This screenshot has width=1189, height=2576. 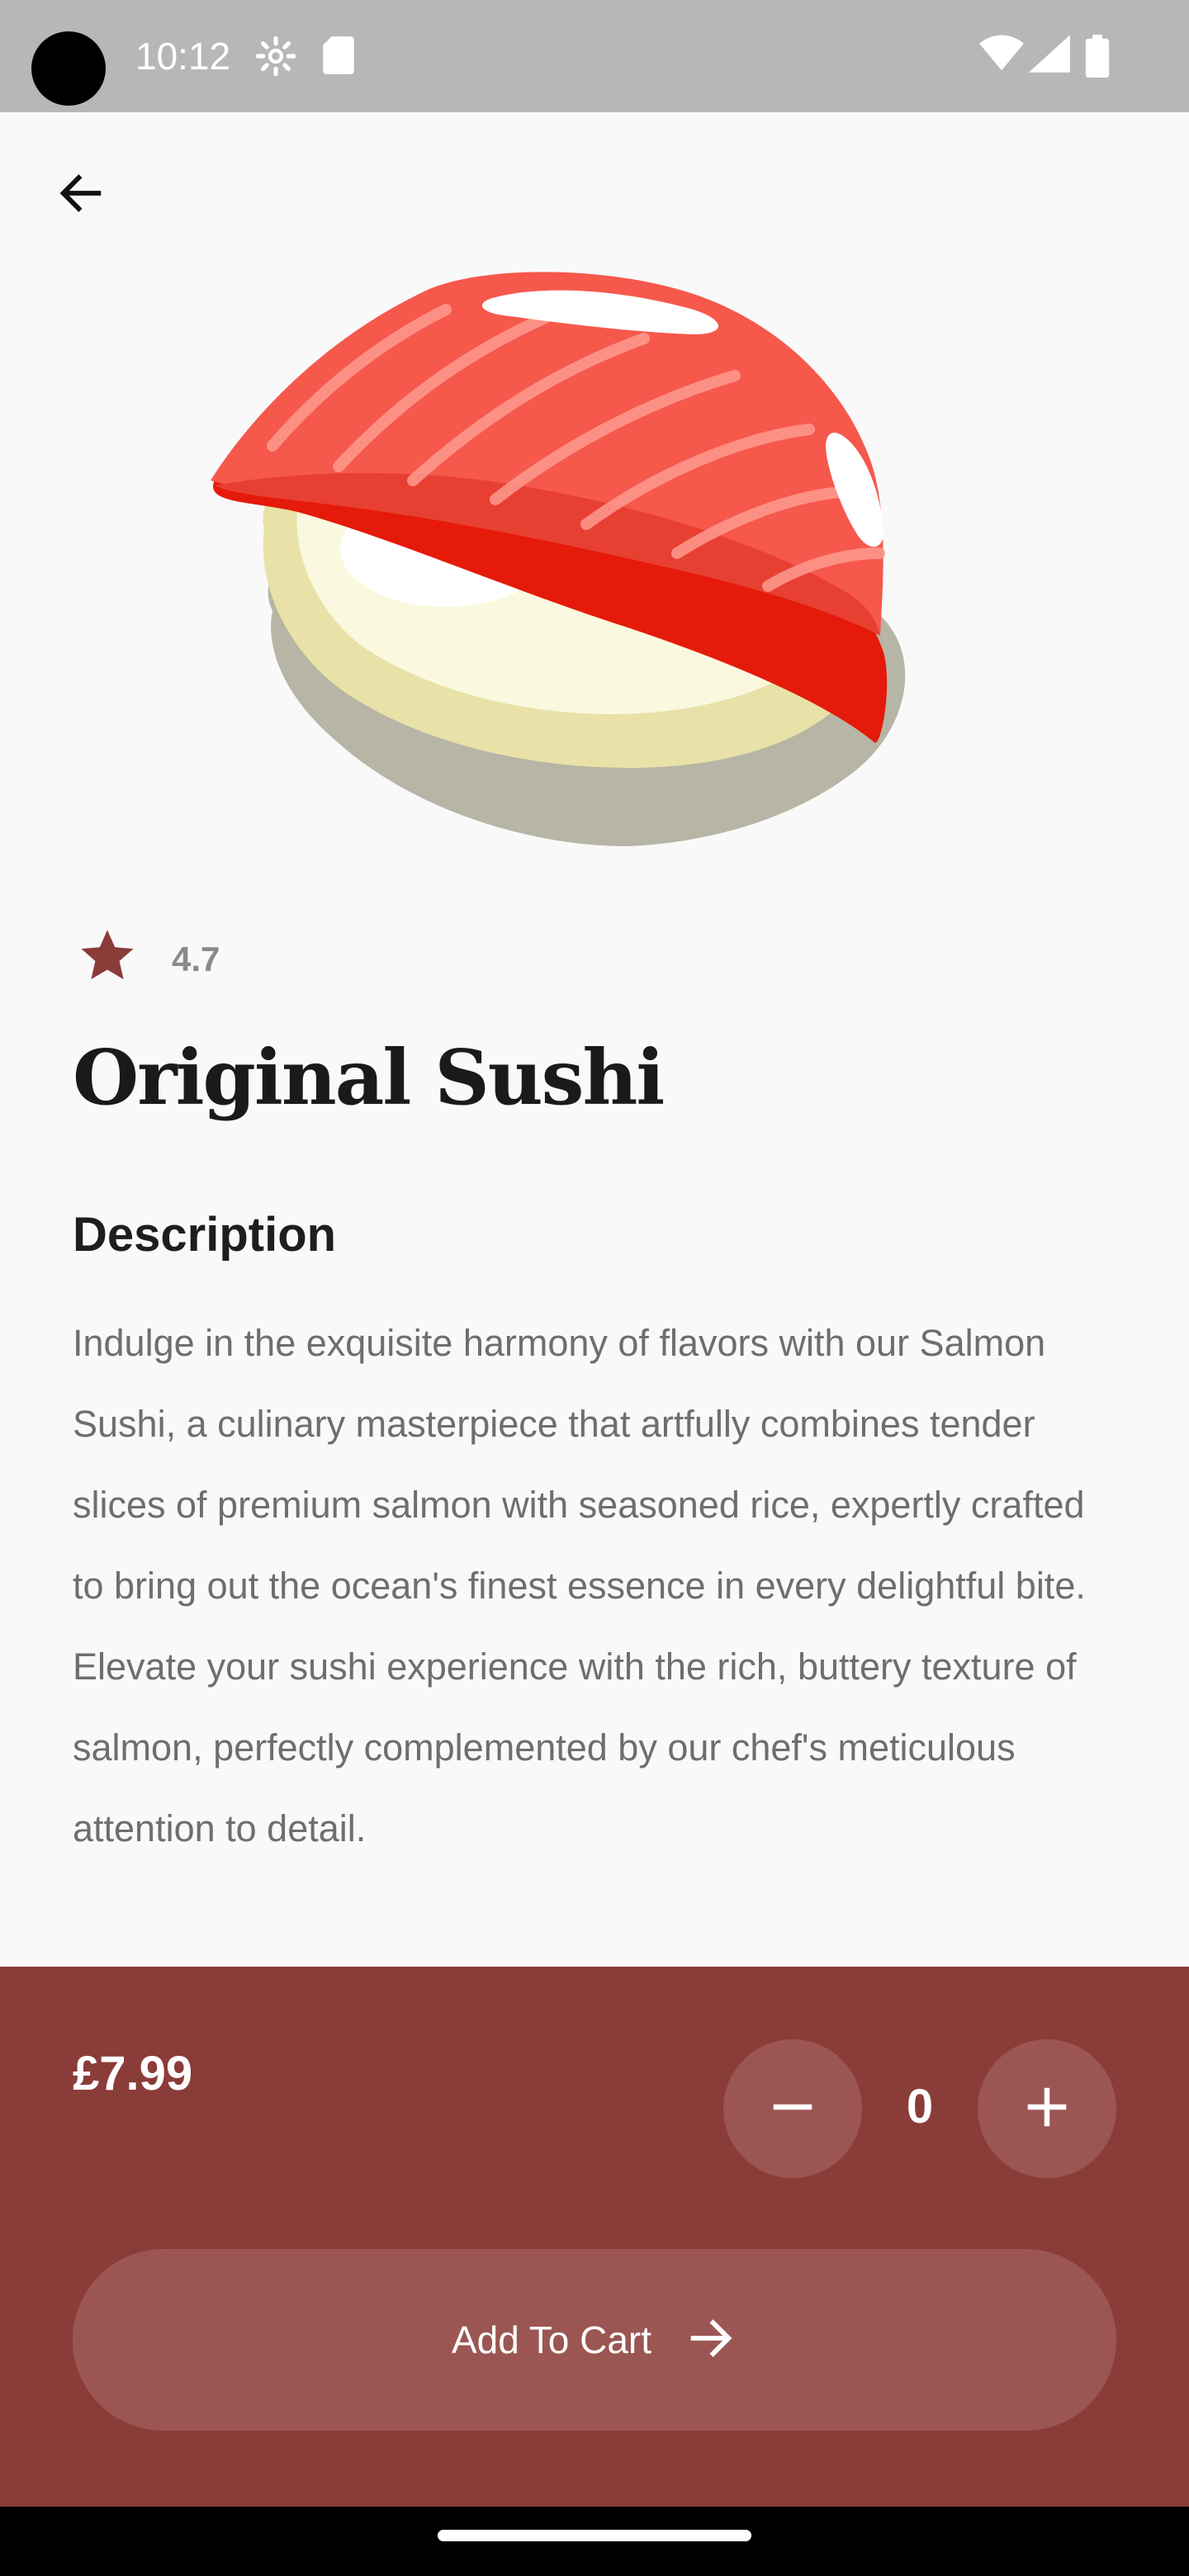 What do you see at coordinates (133, 2073) in the screenshot?
I see `price: £7.99` at bounding box center [133, 2073].